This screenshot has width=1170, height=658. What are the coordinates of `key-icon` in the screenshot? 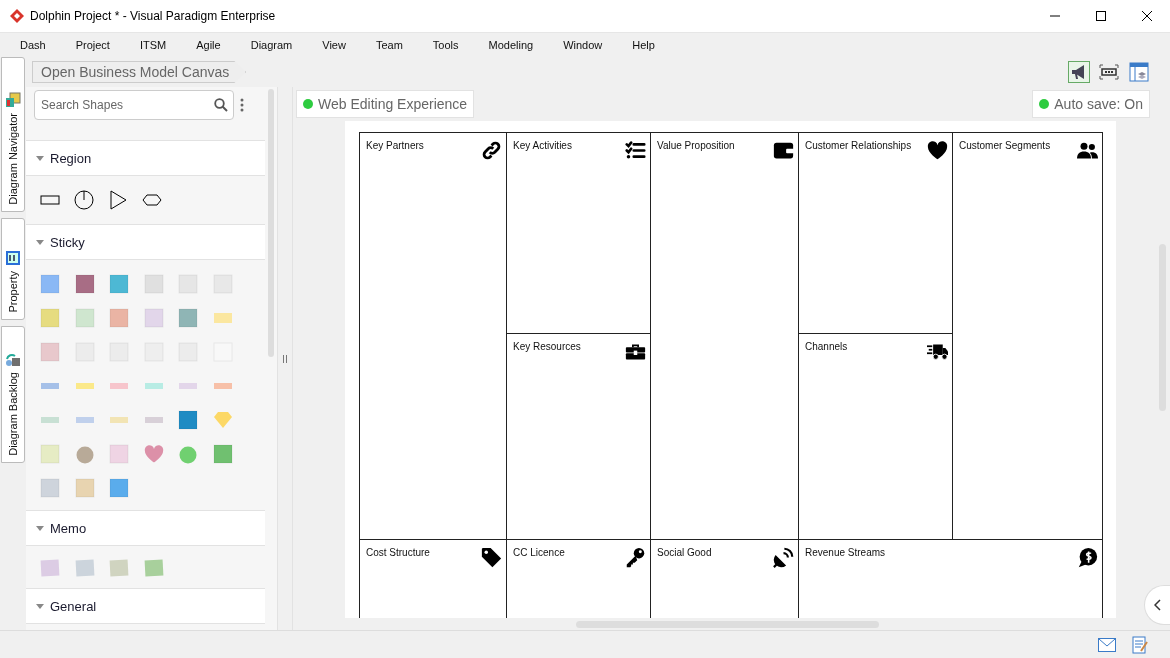 It's located at (635, 557).